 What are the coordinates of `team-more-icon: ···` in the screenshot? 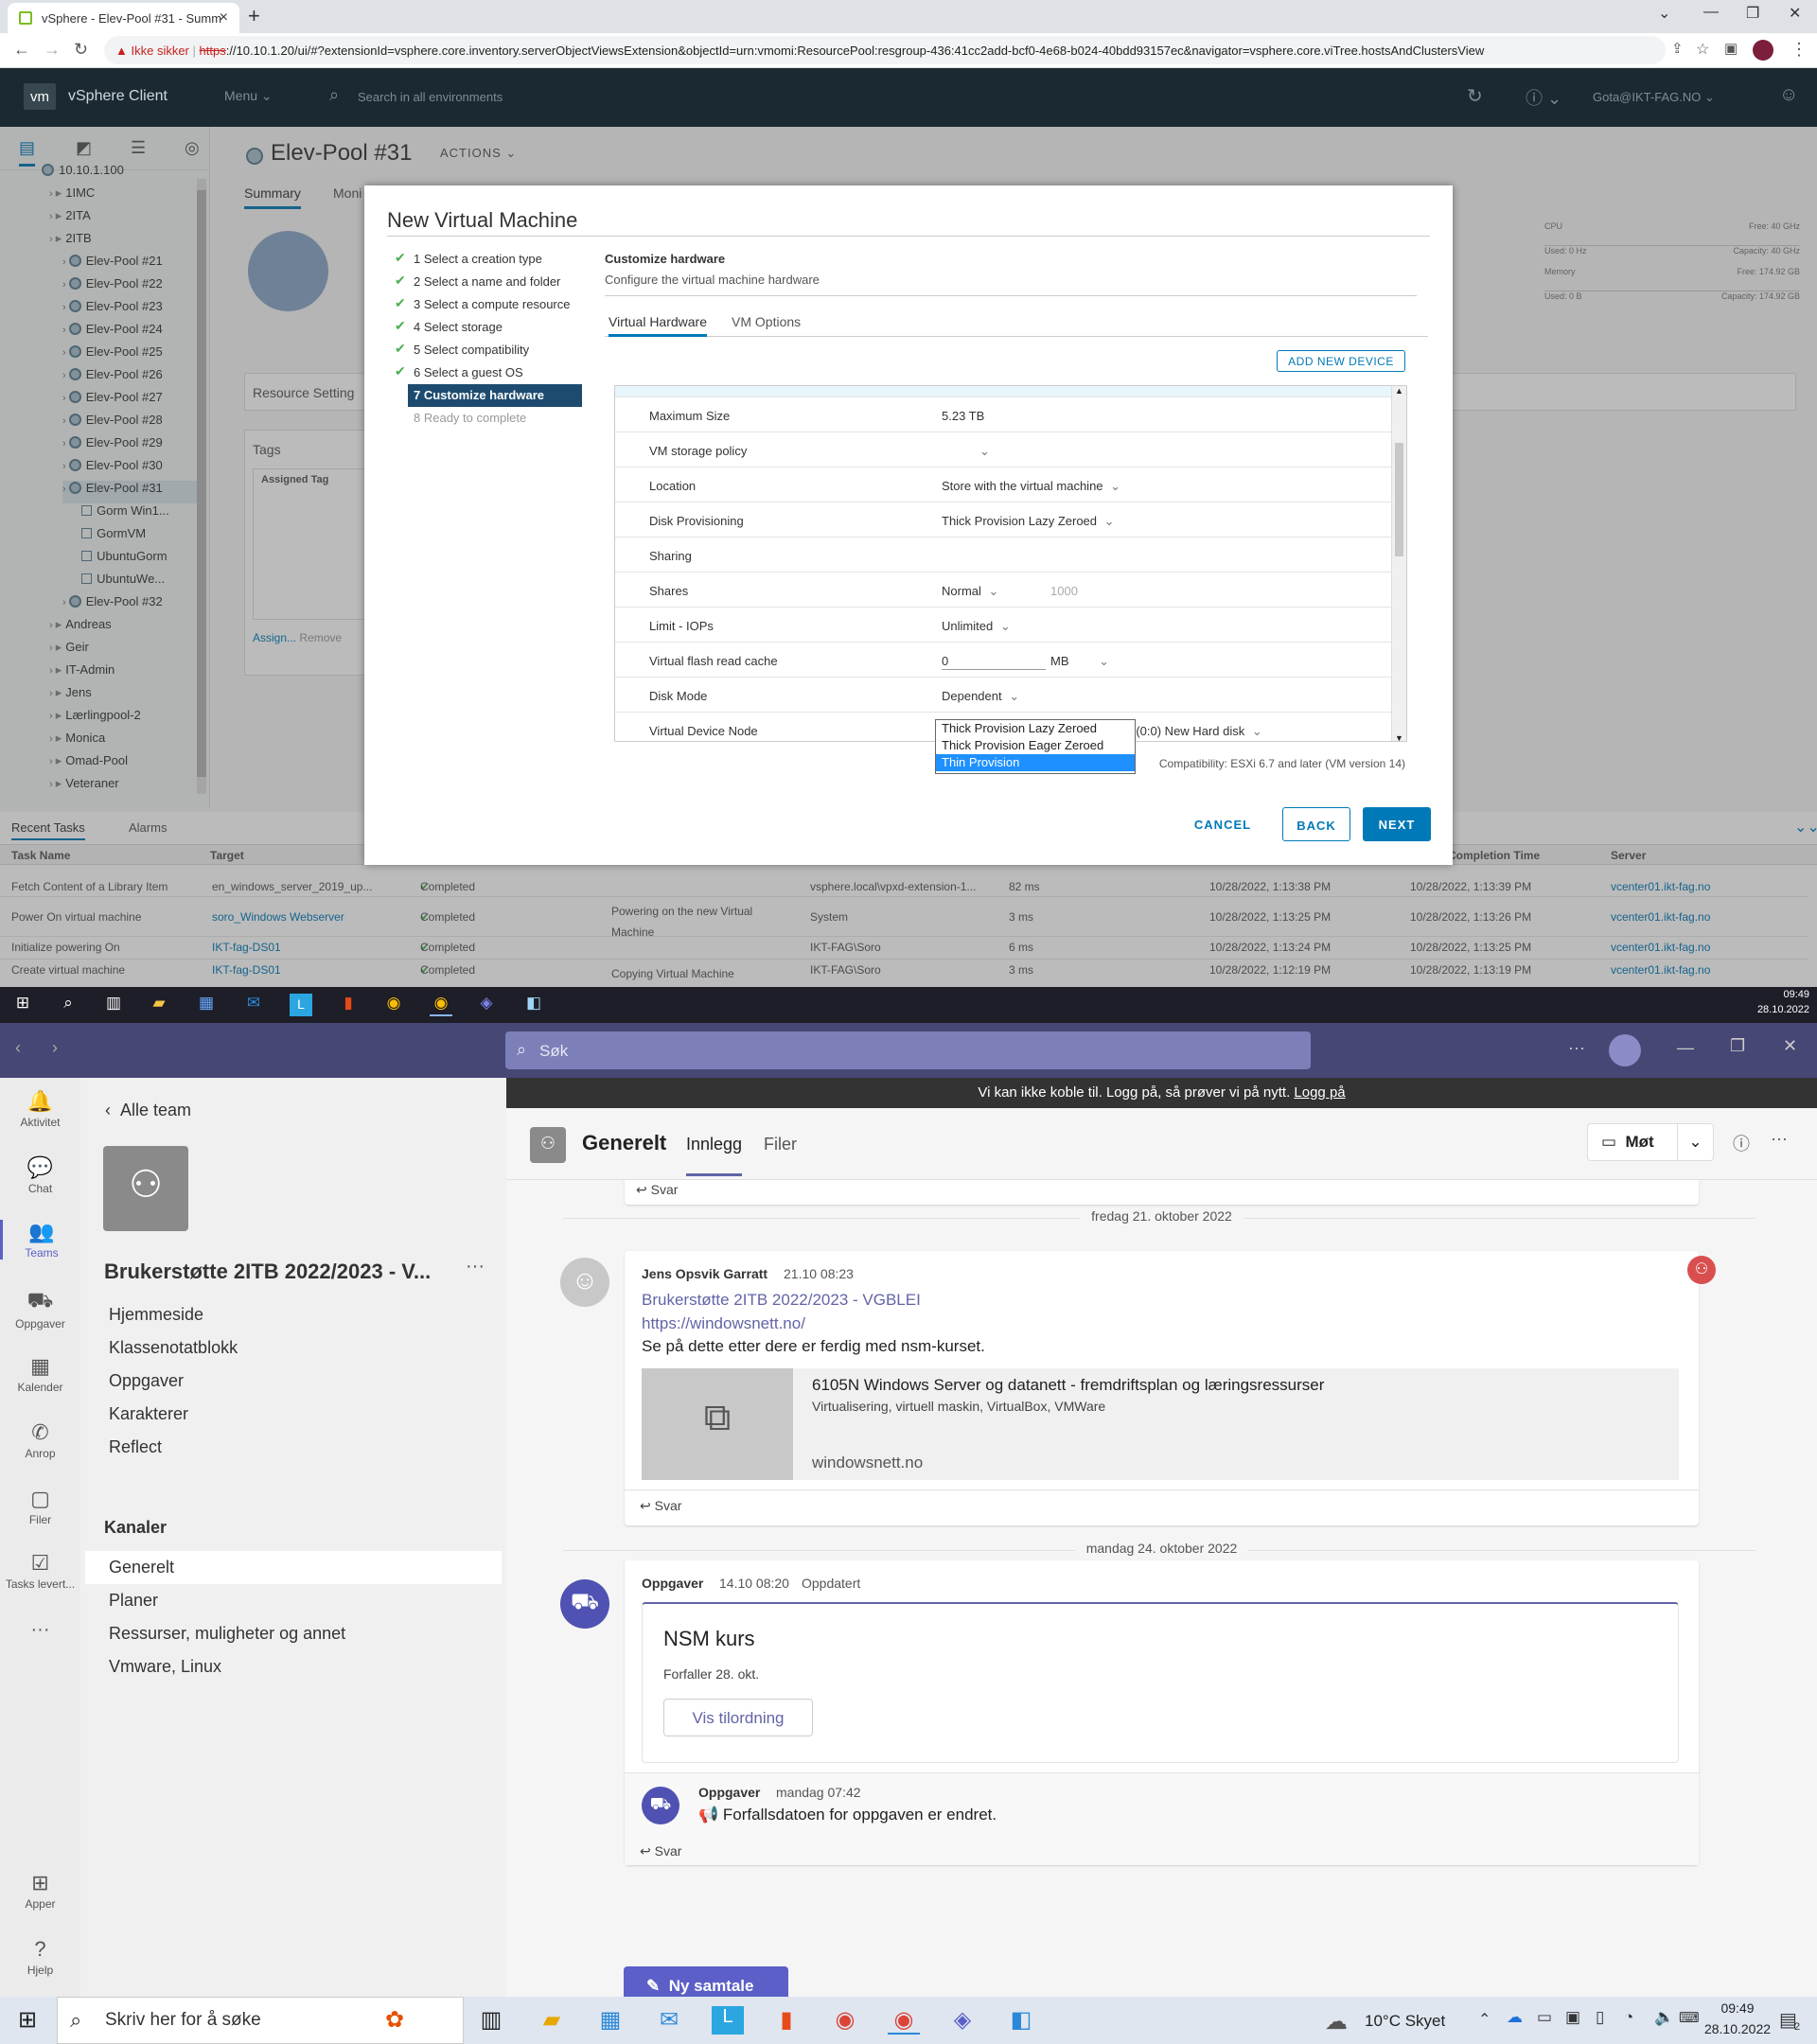 It's located at (475, 1267).